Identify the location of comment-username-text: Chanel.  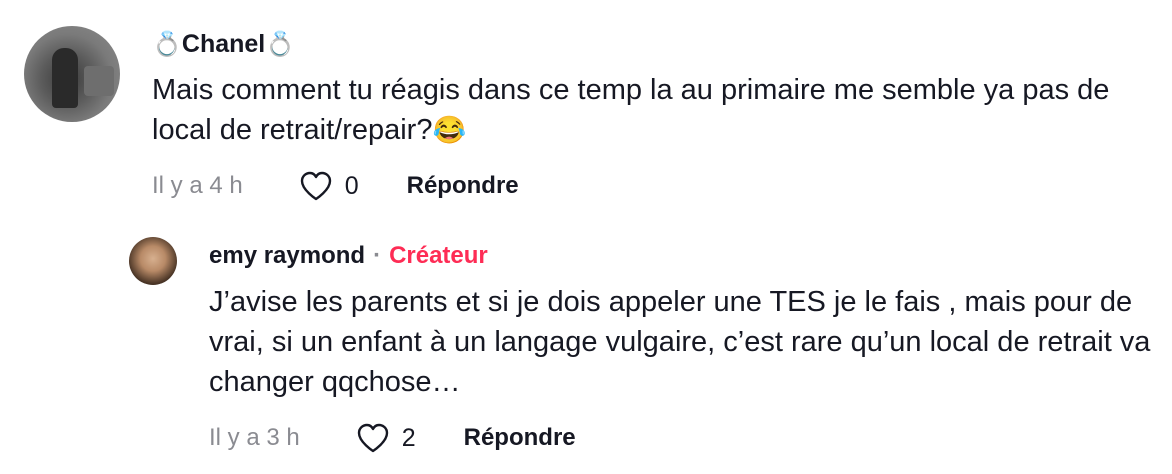
(223, 44).